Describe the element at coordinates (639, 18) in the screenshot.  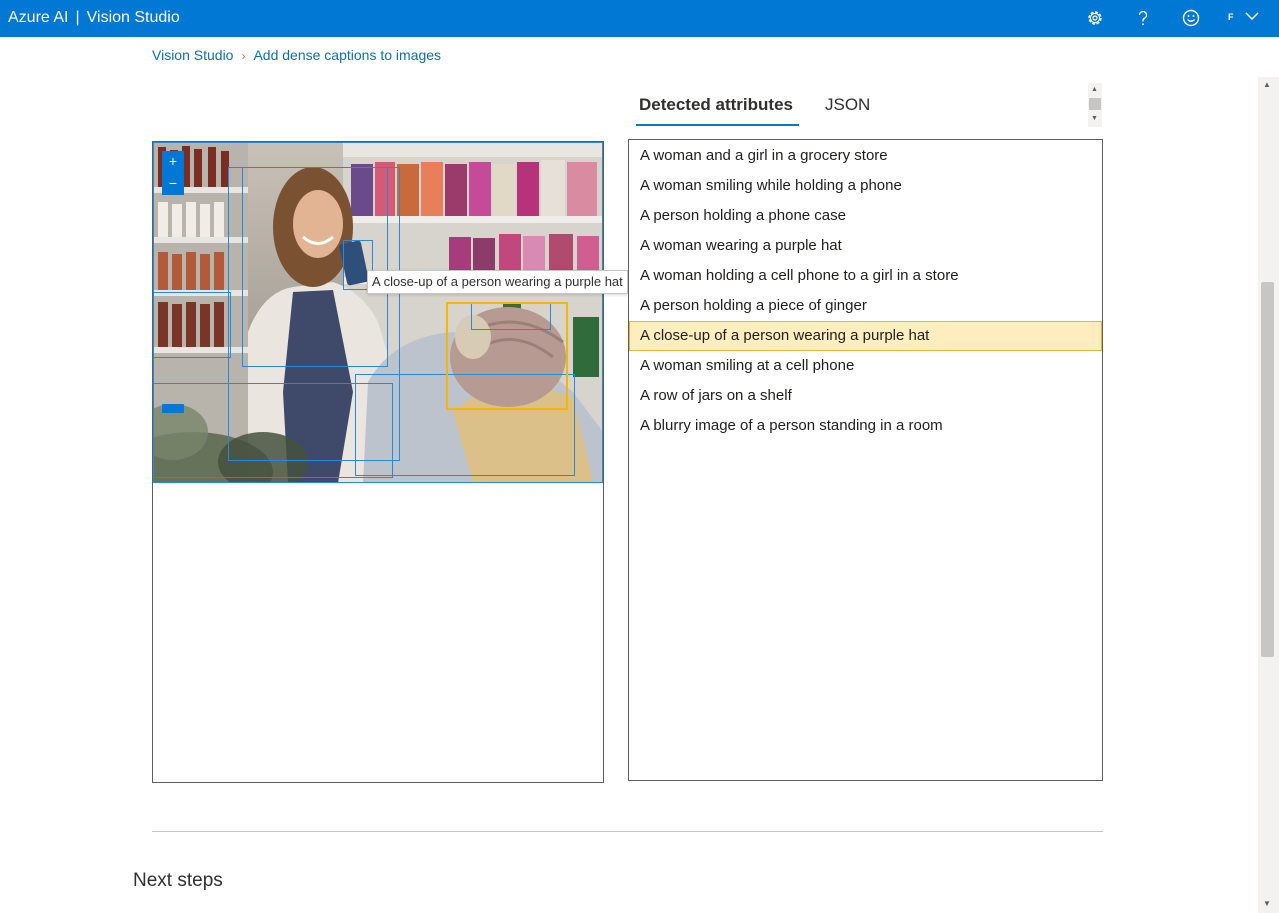
I see `top-bar: Azure AI | Vision Studio F` at that location.